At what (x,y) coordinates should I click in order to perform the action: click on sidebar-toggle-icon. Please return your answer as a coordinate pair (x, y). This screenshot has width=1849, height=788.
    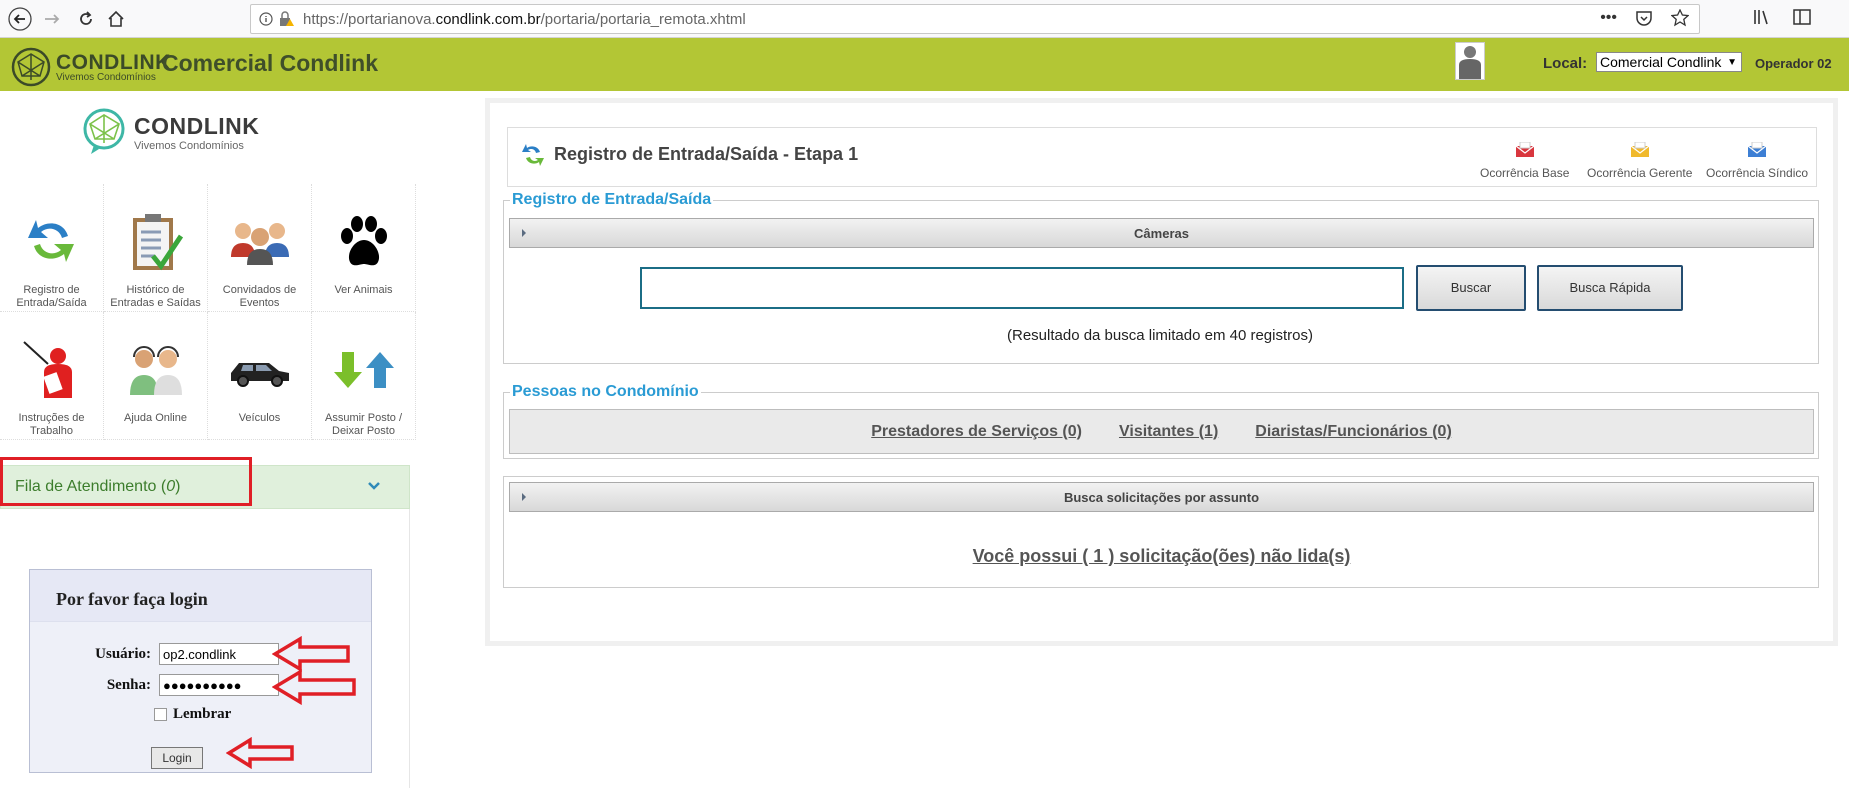
    Looking at the image, I should click on (1802, 17).